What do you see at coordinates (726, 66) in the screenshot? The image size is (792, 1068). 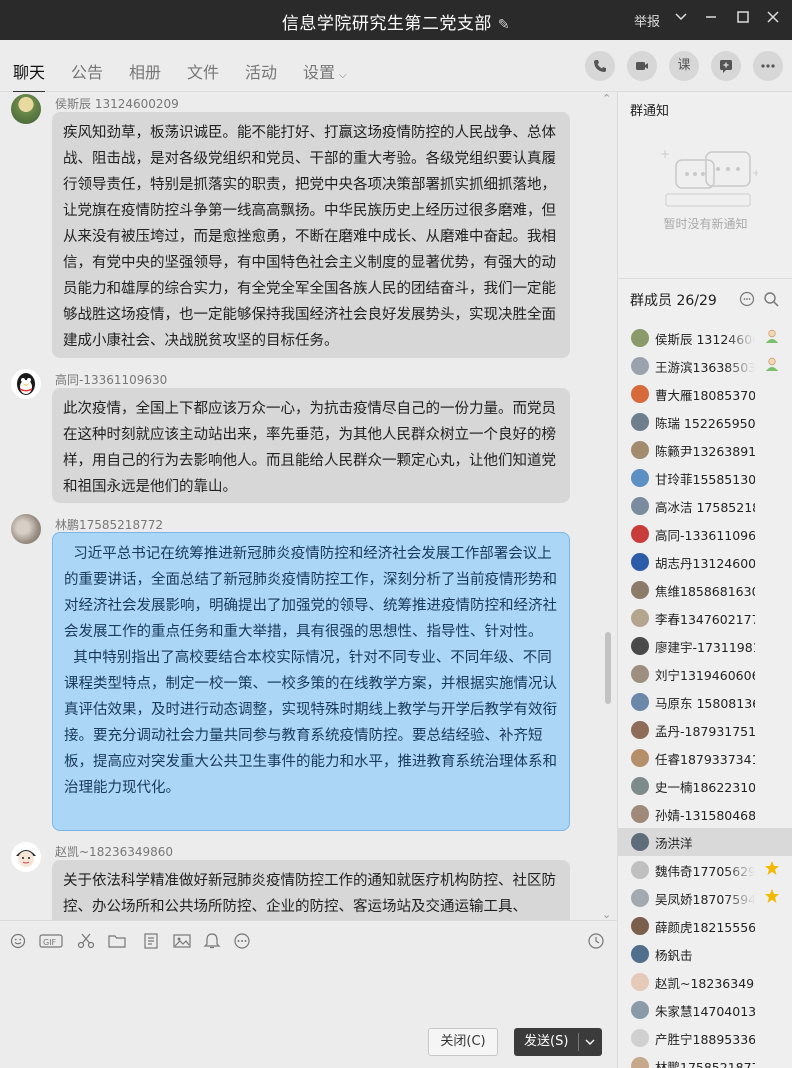 I see `add-app-button` at bounding box center [726, 66].